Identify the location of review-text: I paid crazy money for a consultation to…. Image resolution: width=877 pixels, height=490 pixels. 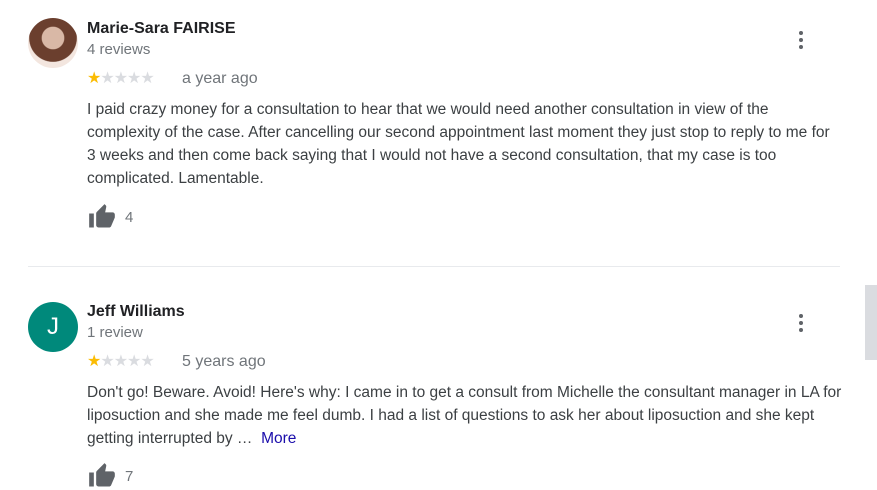
(458, 144).